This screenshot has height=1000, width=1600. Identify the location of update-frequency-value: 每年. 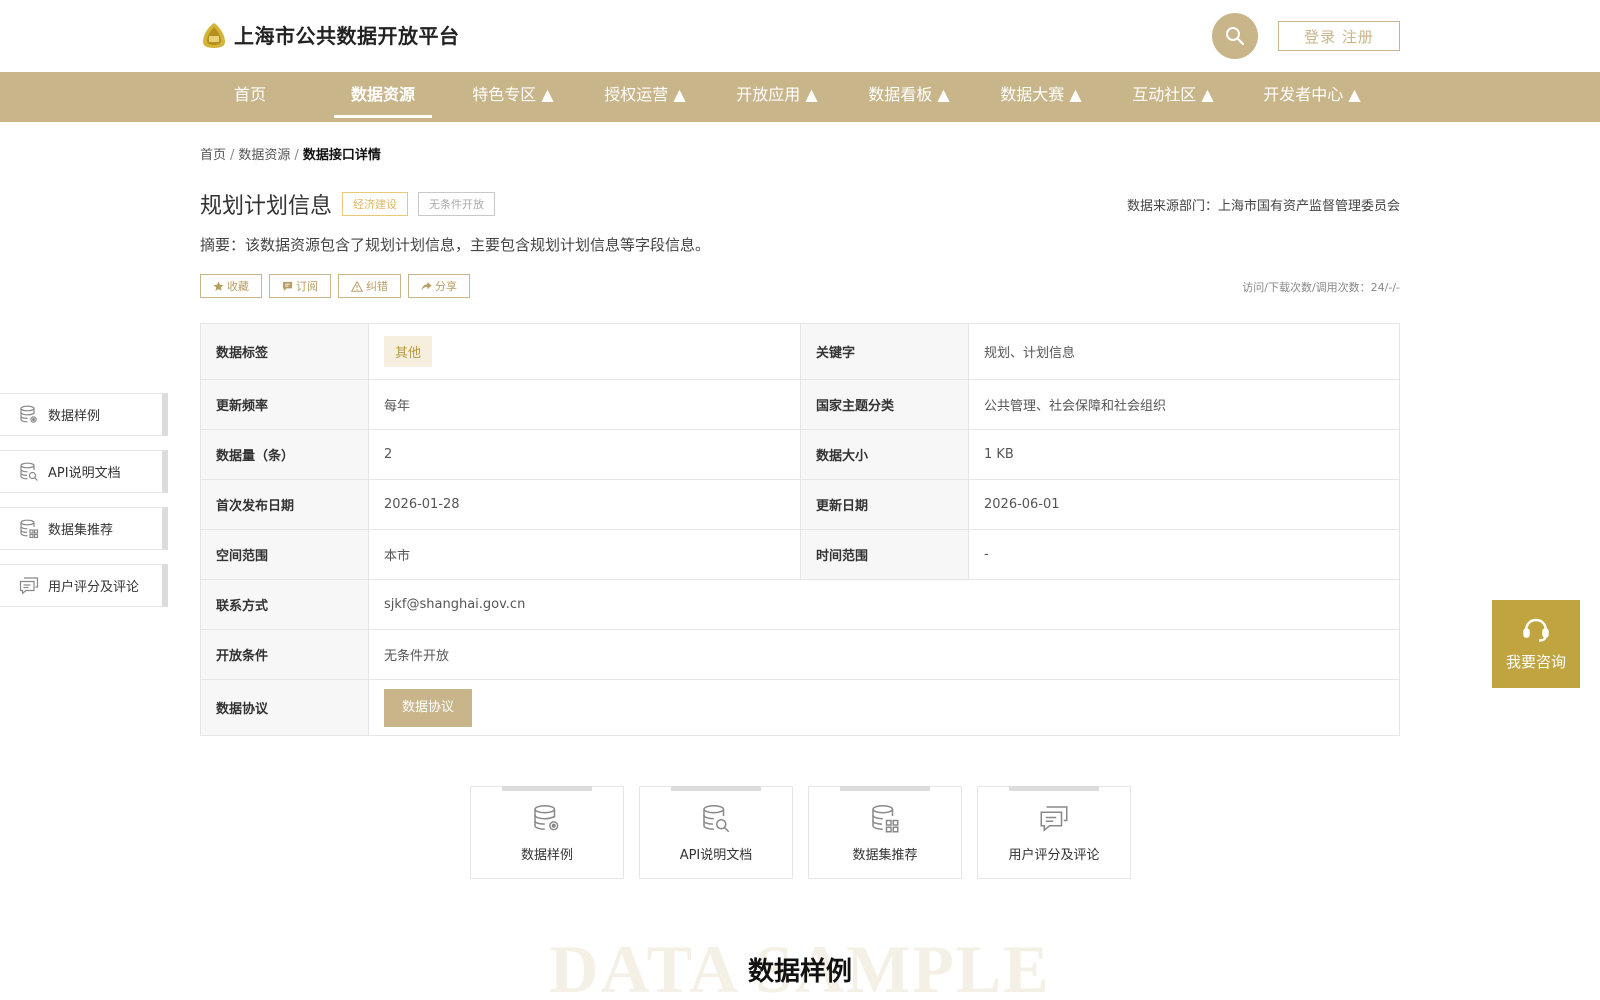
(584, 404).